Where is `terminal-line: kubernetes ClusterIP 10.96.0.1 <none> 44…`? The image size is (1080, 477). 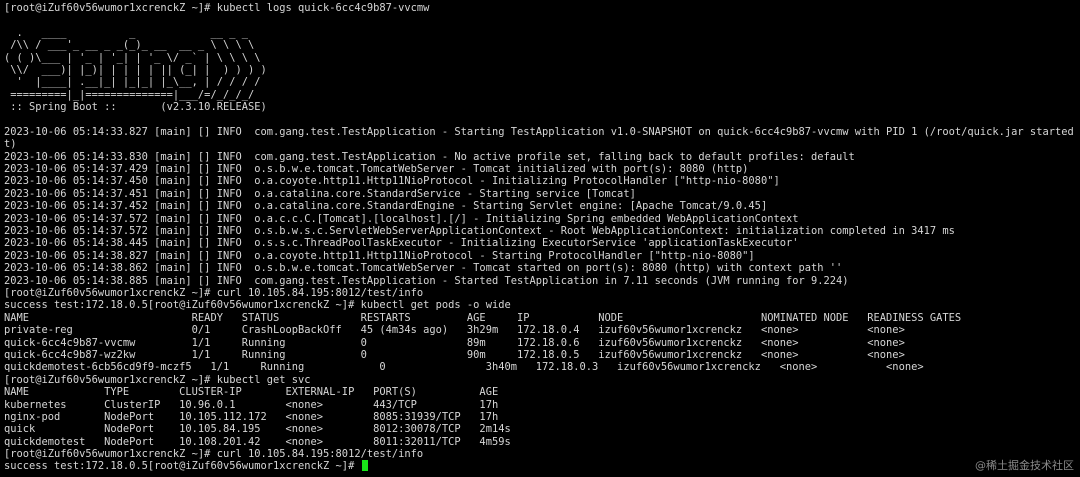 terminal-line: kubernetes ClusterIP 10.96.0.1 <none> 44… is located at coordinates (251, 404).